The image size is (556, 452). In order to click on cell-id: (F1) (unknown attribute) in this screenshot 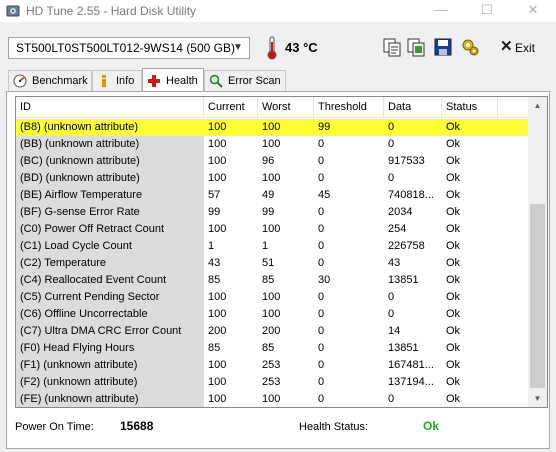, I will do `click(110, 365)`.